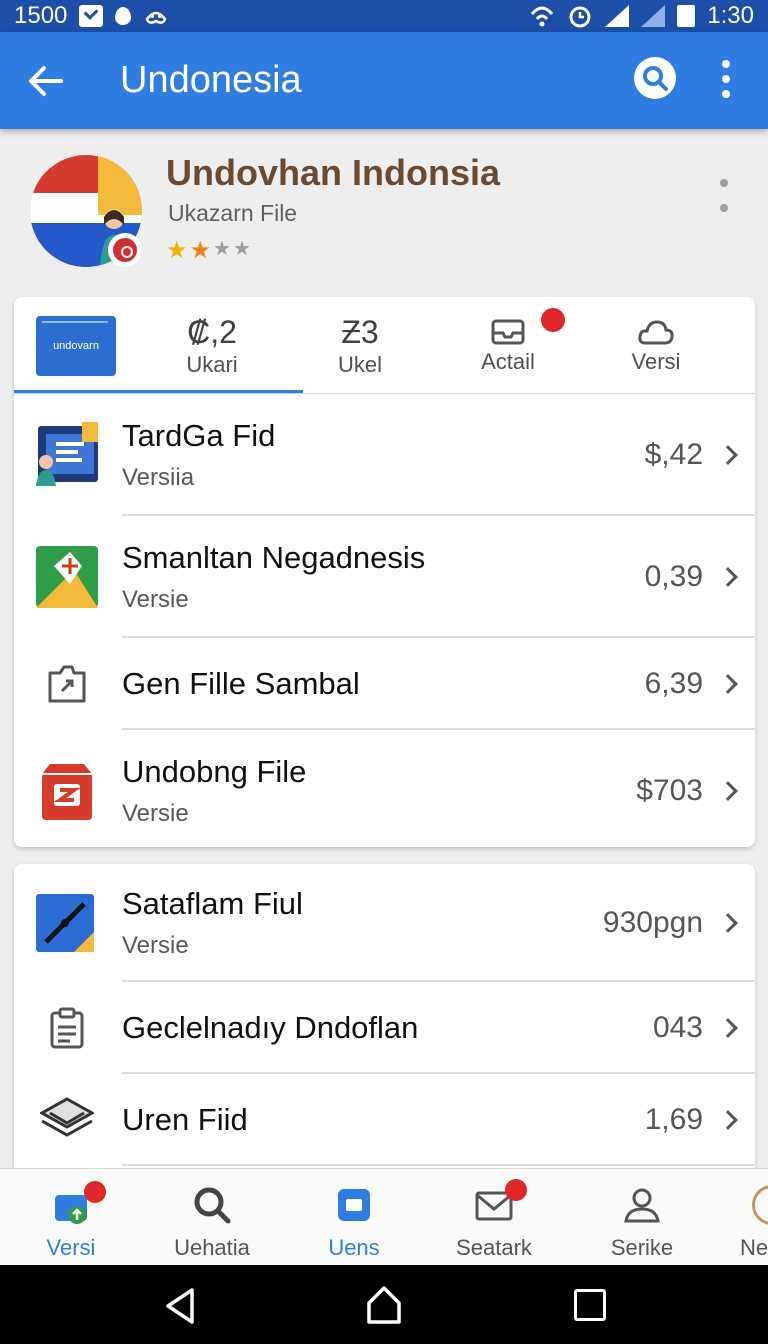  What do you see at coordinates (655, 78) in the screenshot?
I see `search-button` at bounding box center [655, 78].